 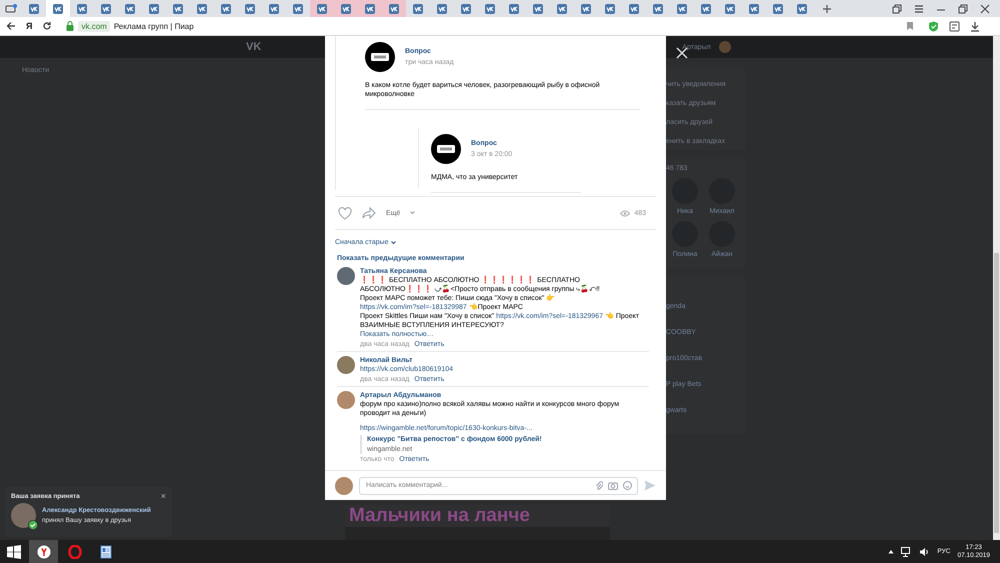 What do you see at coordinates (490, 26) in the screenshot?
I see `address-field: vk.com Реклама групп | Пиар` at bounding box center [490, 26].